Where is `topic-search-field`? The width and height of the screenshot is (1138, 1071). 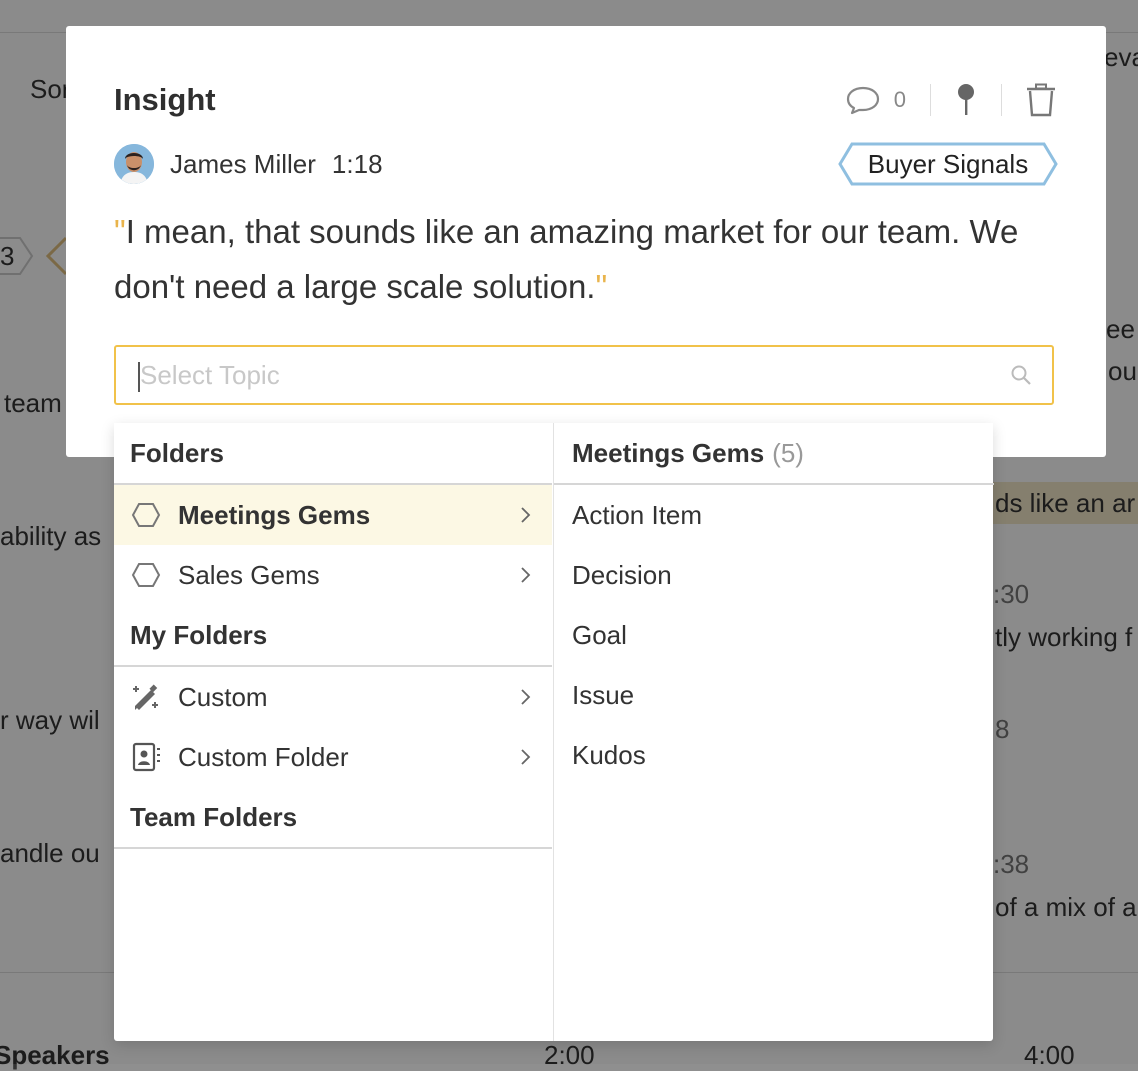
topic-search-field is located at coordinates (584, 375).